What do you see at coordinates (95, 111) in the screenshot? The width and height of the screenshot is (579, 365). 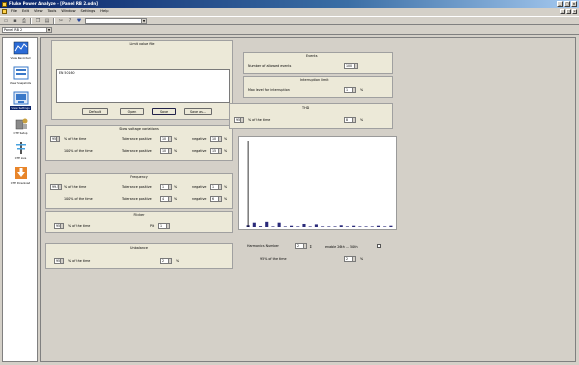 I see `default-button: Default` at bounding box center [95, 111].